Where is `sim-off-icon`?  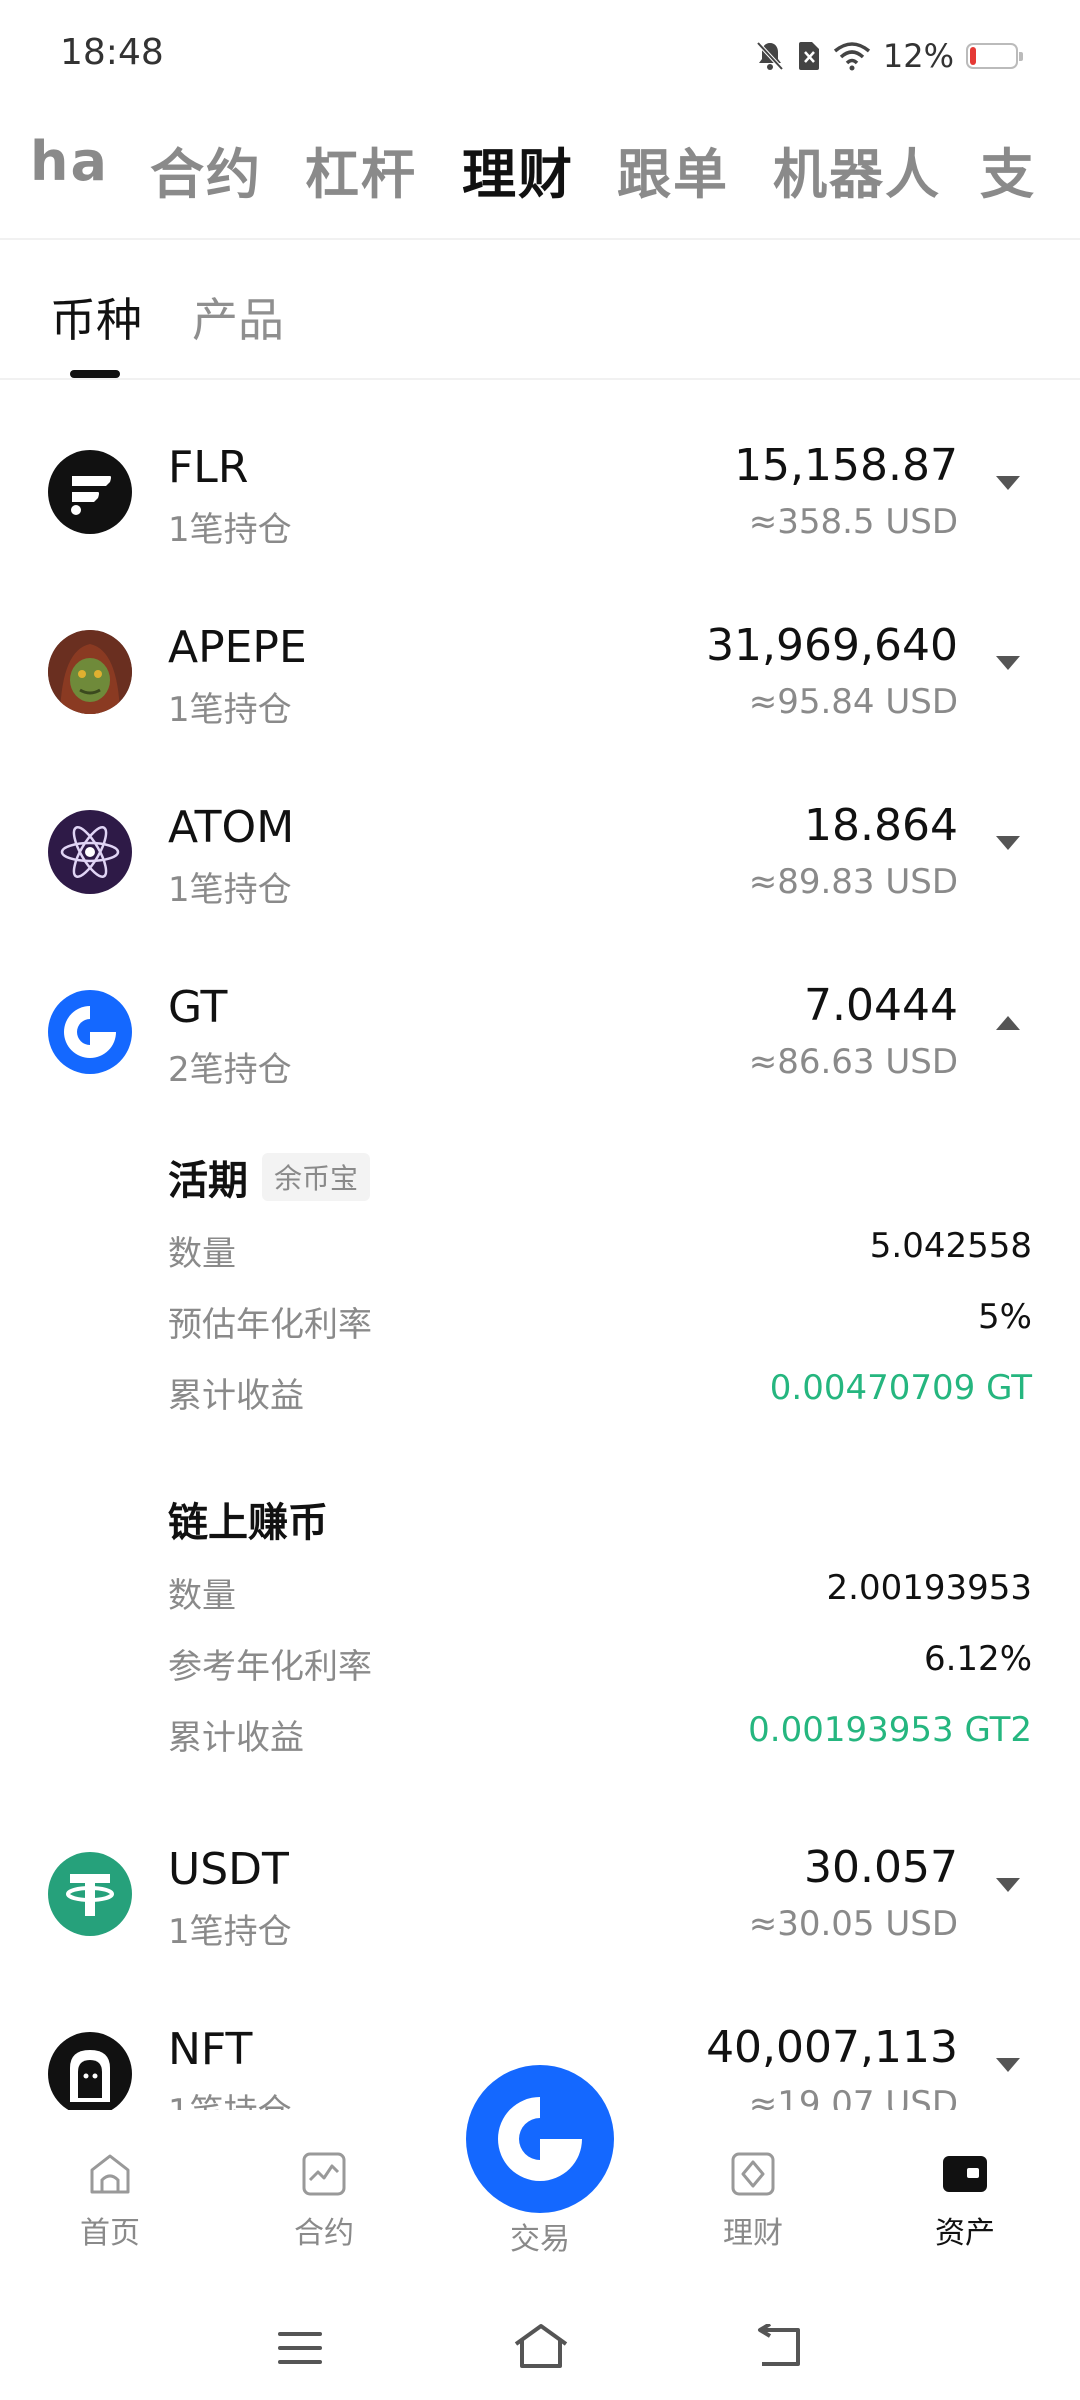
sim-off-icon is located at coordinates (808, 56).